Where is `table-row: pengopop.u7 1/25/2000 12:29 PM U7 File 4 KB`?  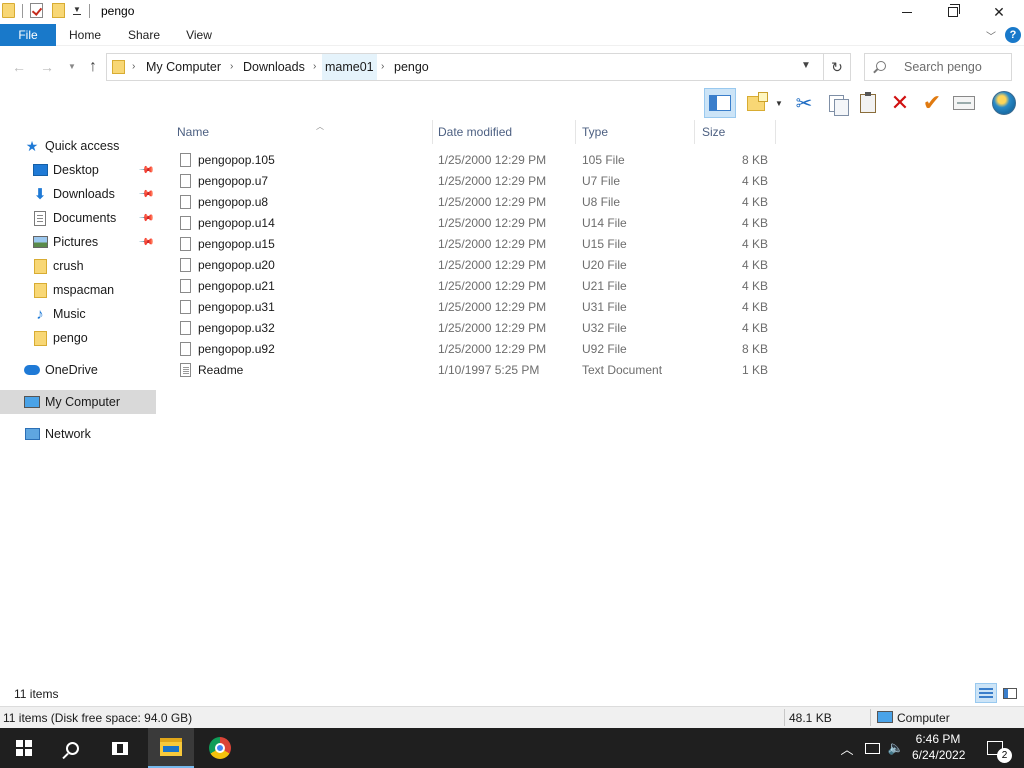
table-row: pengopop.u7 1/25/2000 12:29 PM U7 File 4 KB is located at coordinates (475, 181).